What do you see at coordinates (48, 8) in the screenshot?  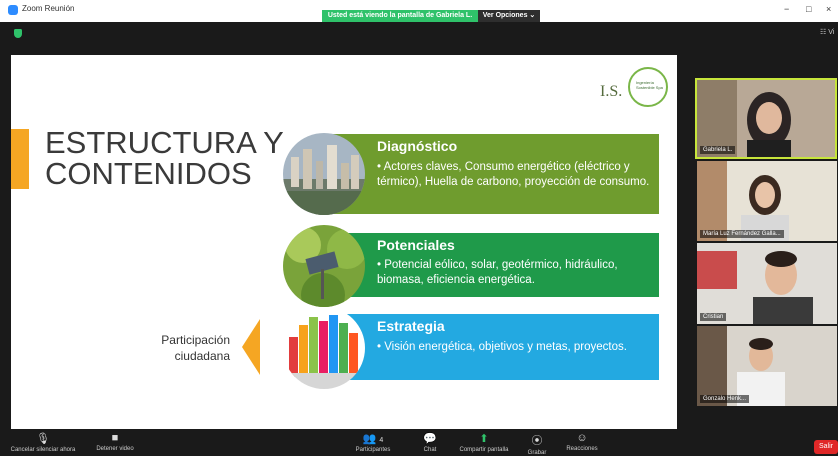 I see `window-title: Zoom Reunión` at bounding box center [48, 8].